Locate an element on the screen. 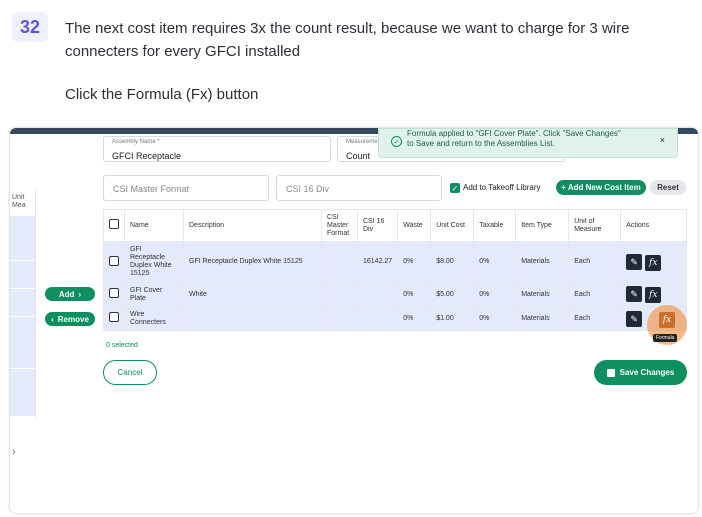 This screenshot has height=517, width=702. floppy-icon is located at coordinates (610, 372).